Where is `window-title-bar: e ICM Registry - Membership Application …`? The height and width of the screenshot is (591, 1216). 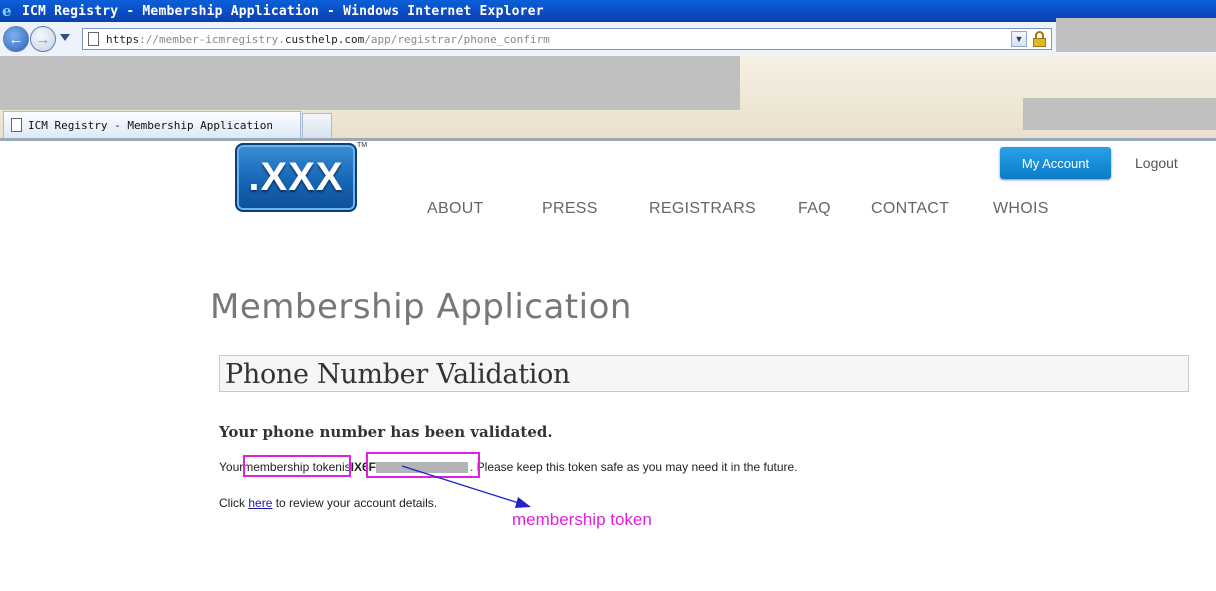
window-title-bar: e ICM Registry - Membership Application … is located at coordinates (608, 11).